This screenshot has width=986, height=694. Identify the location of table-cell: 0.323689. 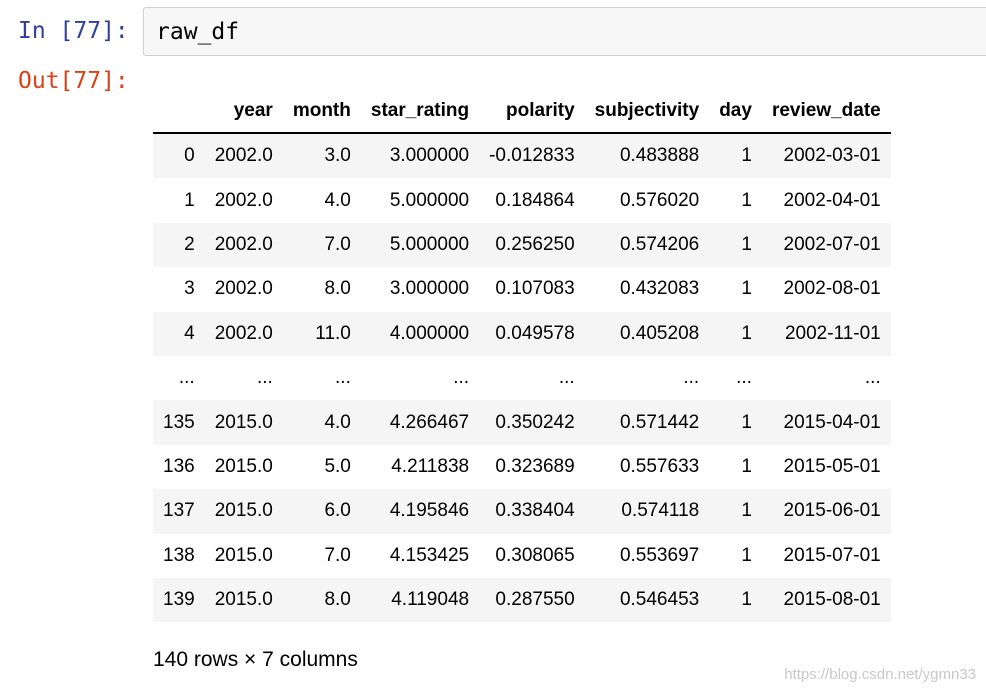
(532, 467).